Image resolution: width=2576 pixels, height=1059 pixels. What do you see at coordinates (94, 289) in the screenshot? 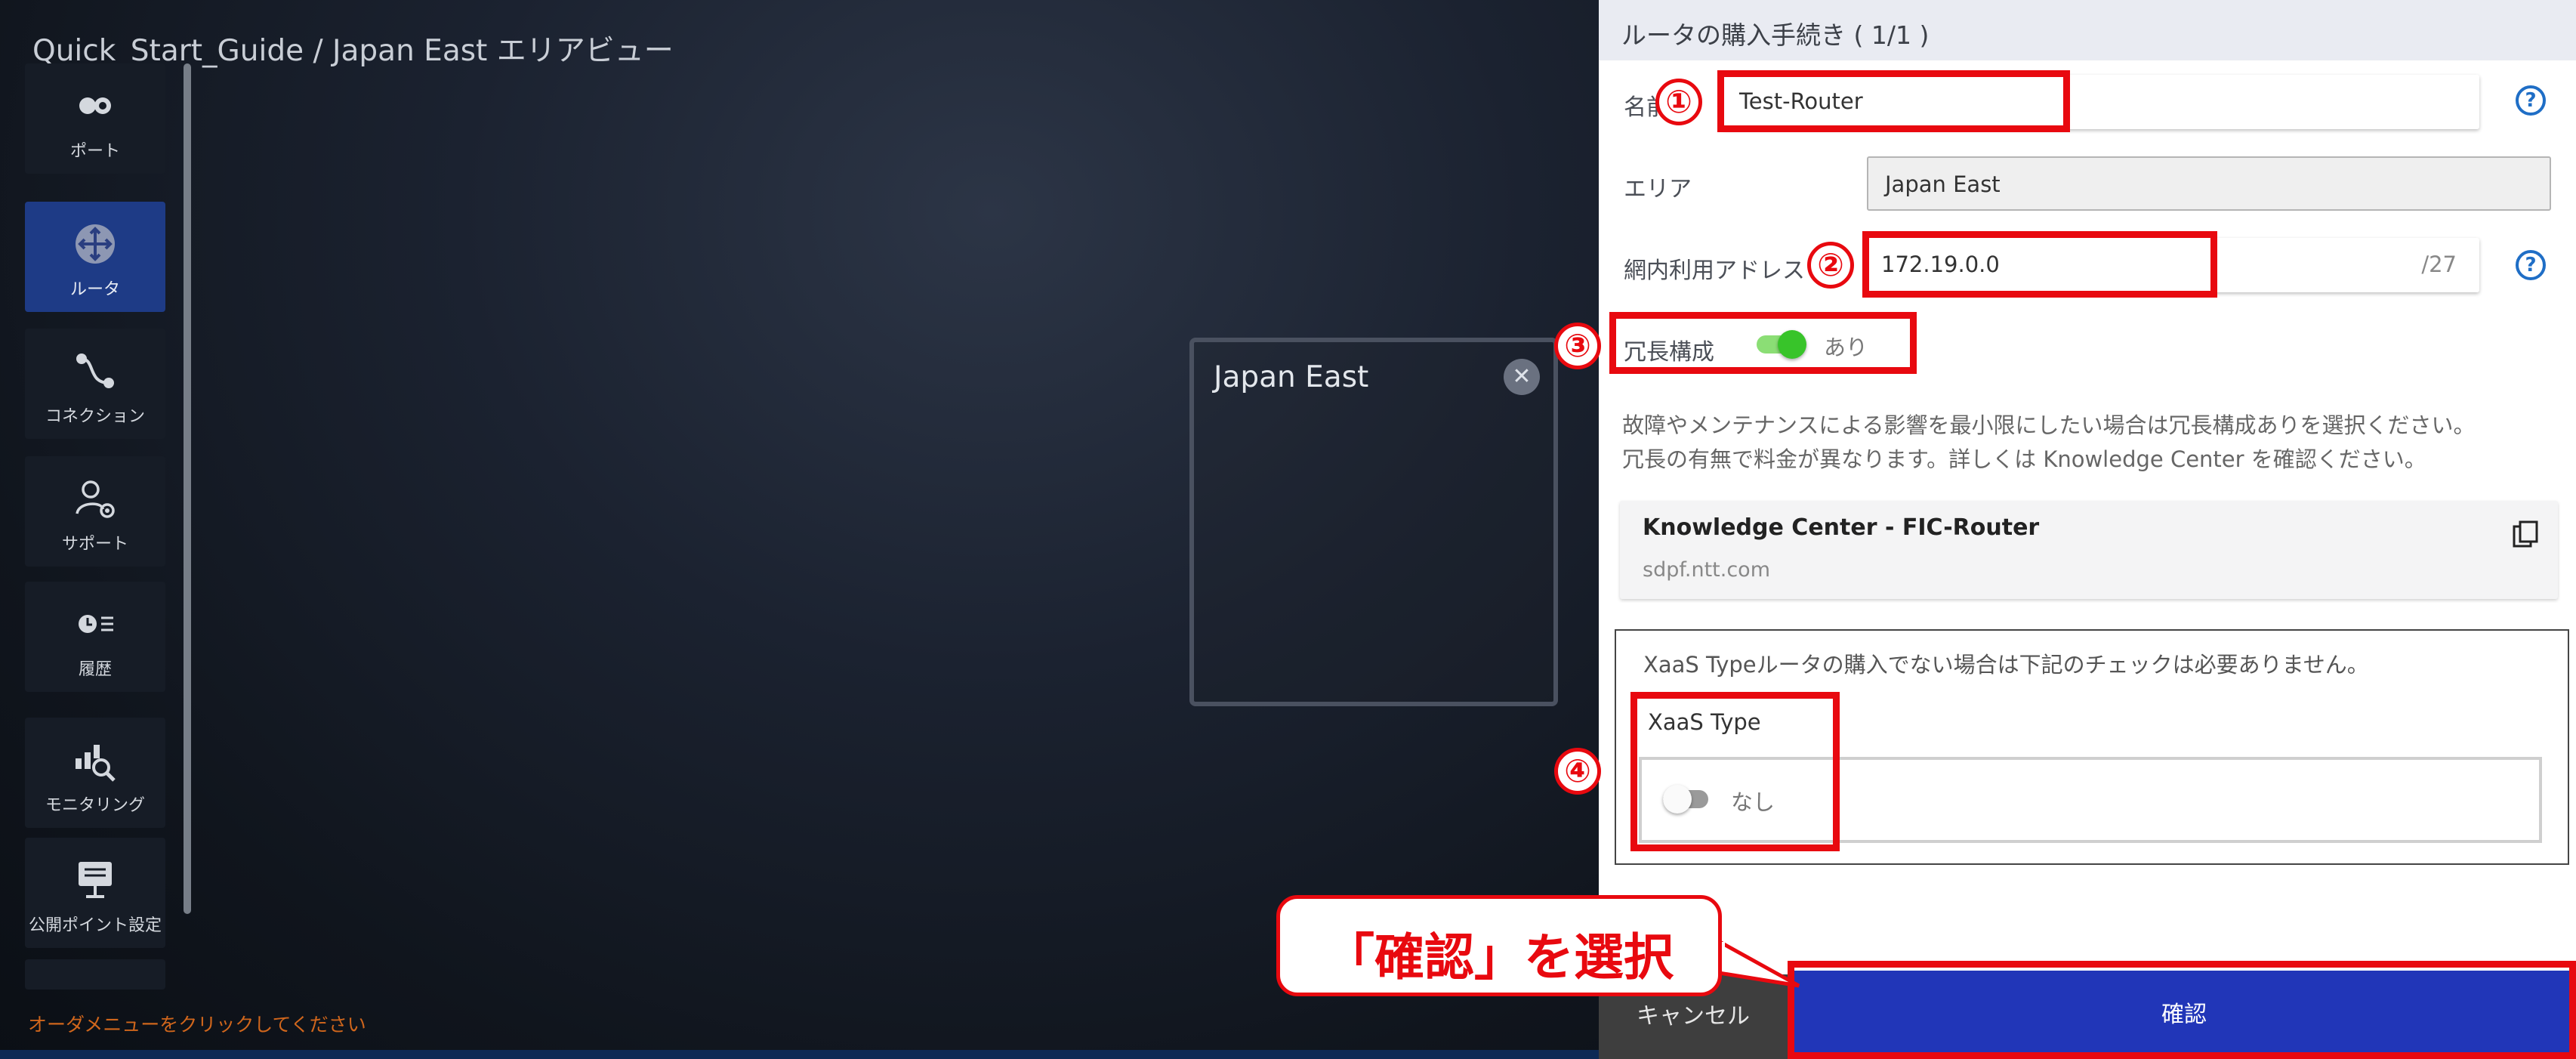
I see `sidebar-item-label: ルータ` at bounding box center [94, 289].